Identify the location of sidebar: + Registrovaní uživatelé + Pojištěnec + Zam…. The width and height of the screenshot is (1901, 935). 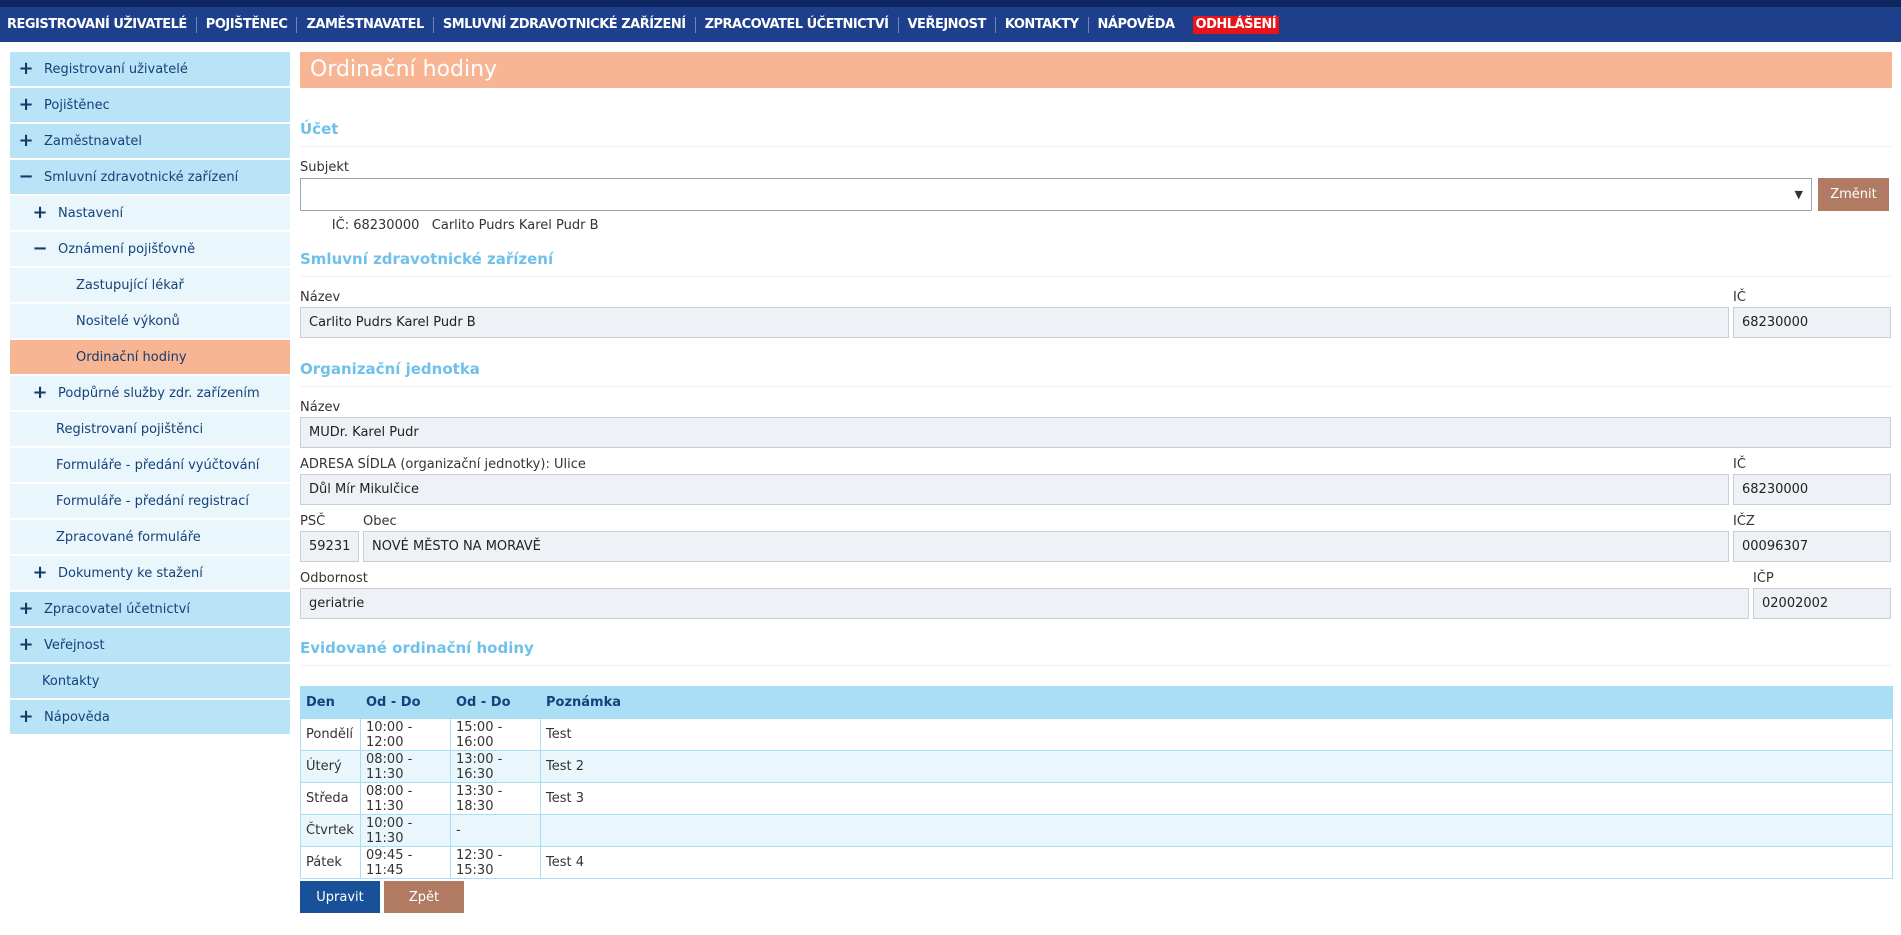
(150, 394).